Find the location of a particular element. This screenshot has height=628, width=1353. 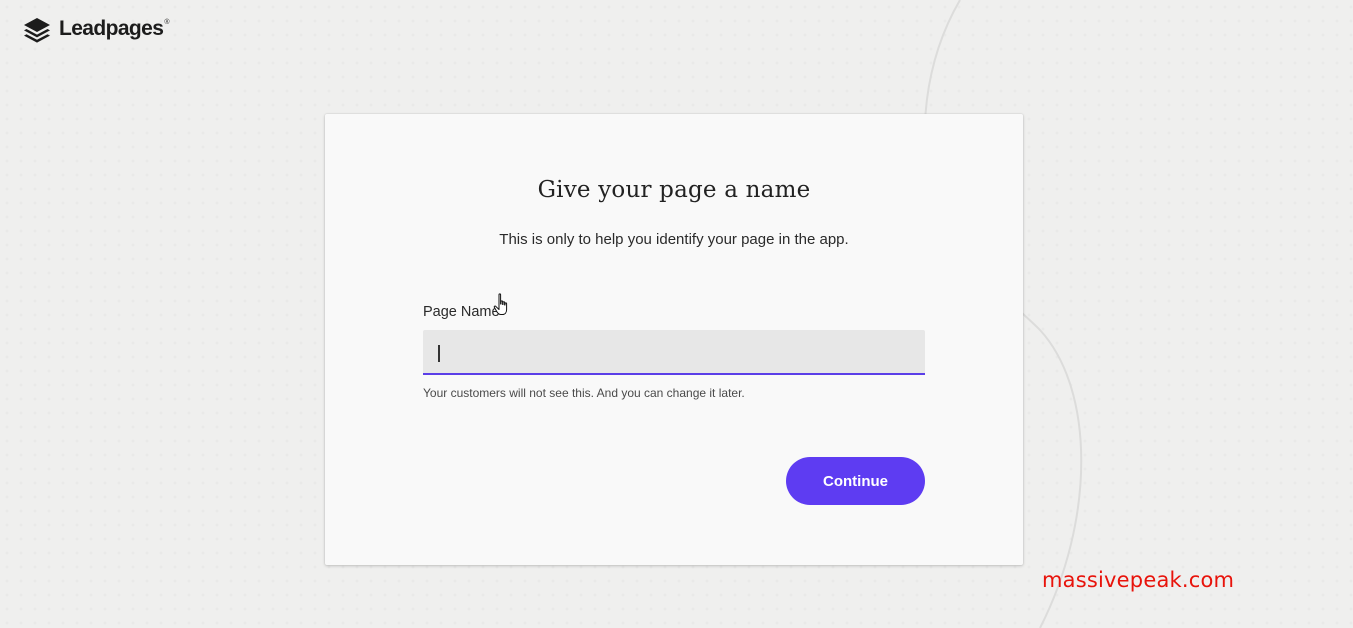

page-name-label: Page Name is located at coordinates (461, 312).